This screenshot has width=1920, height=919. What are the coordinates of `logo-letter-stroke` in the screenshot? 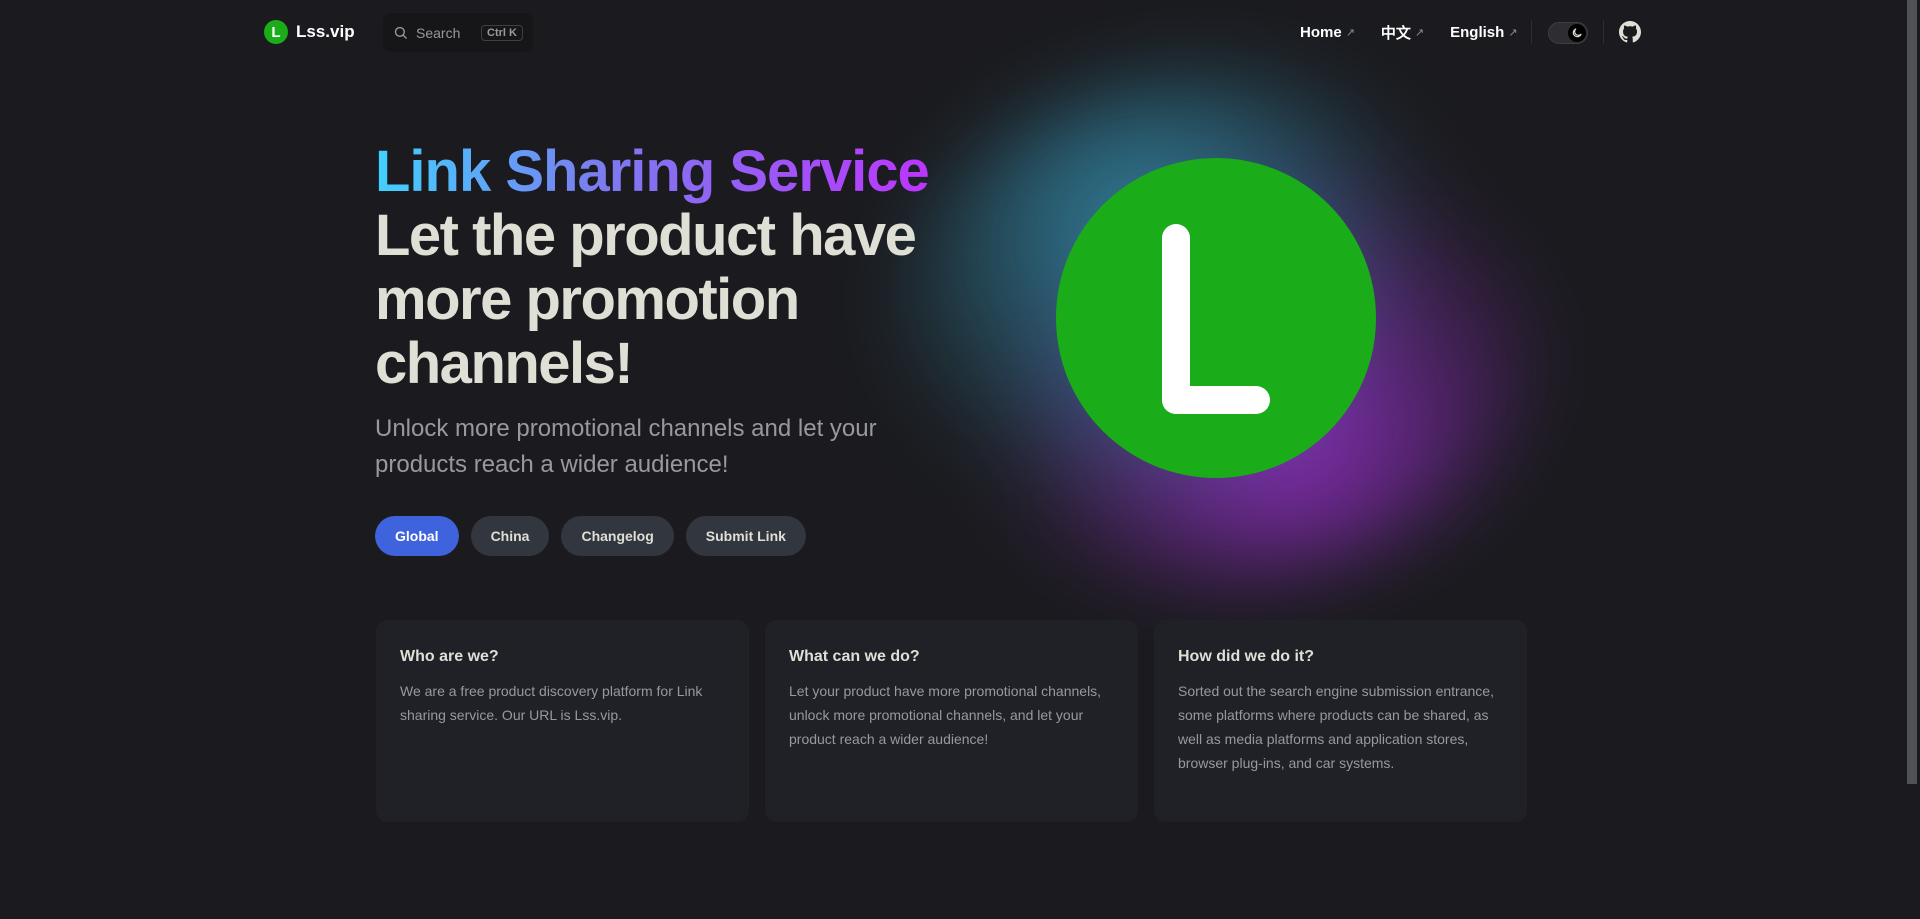 It's located at (1216, 400).